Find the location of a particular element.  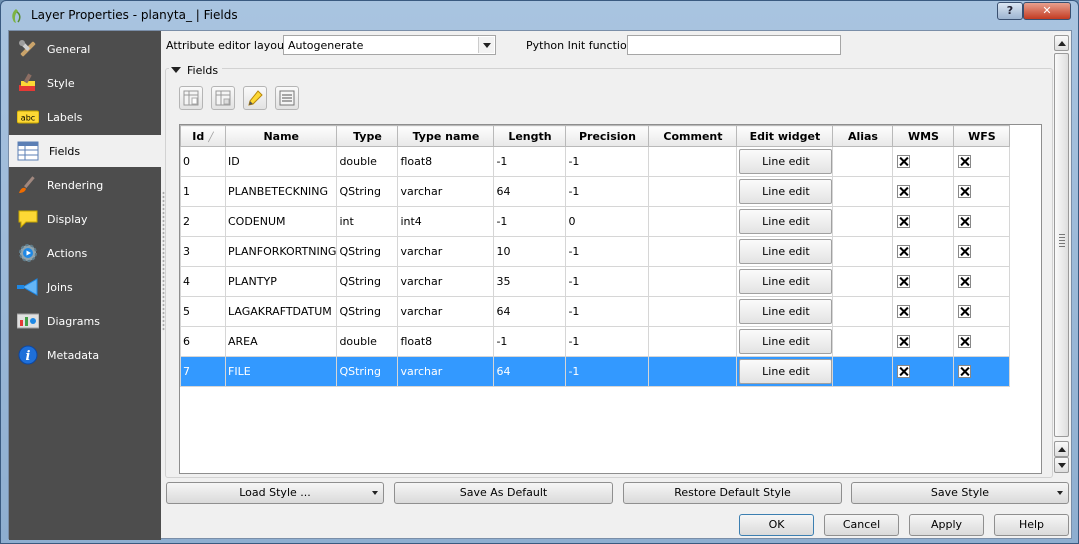

cell-type: QString is located at coordinates (367, 191).